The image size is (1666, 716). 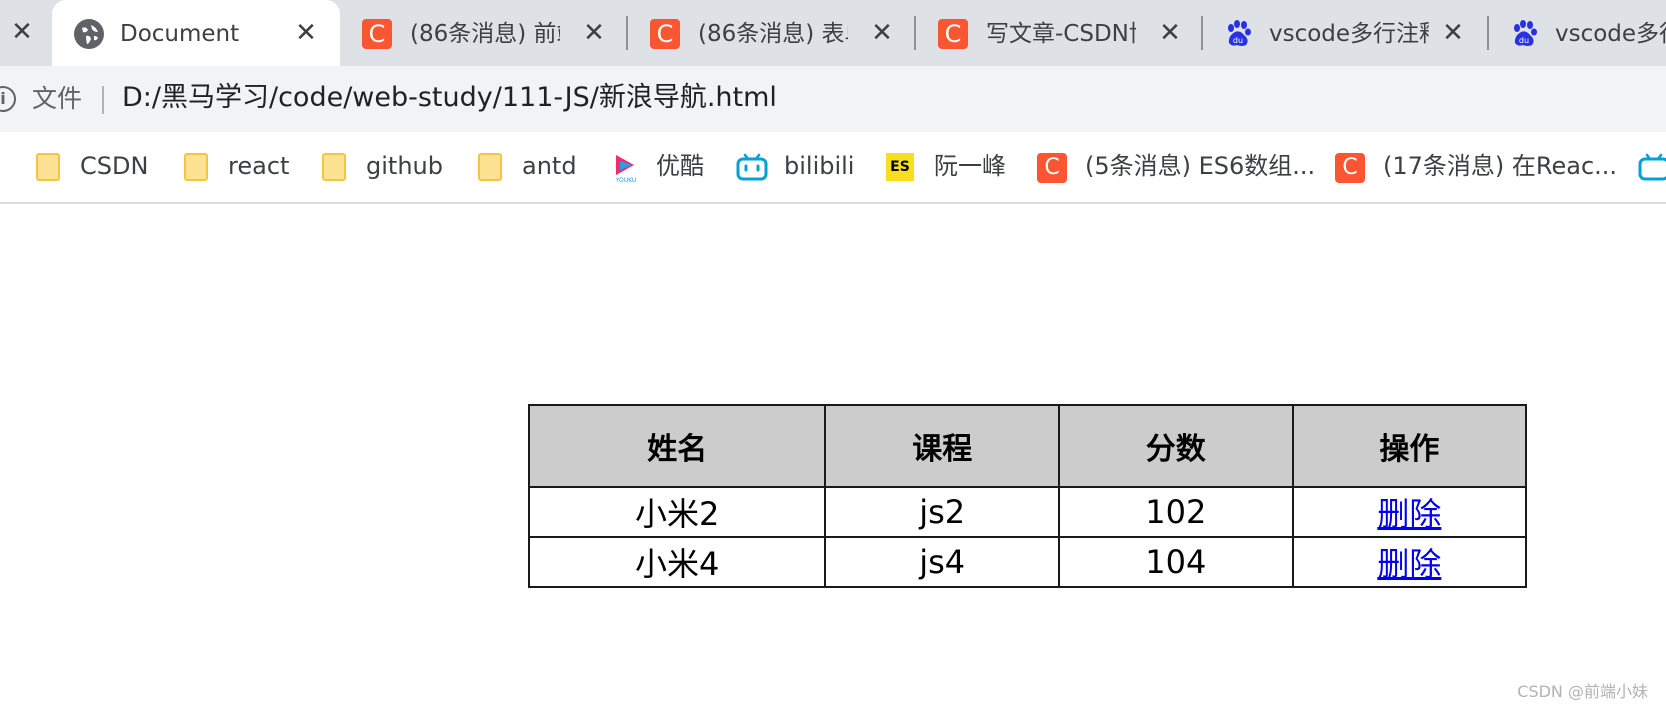 I want to click on bookmark-label: bilibili, so click(x=819, y=166).